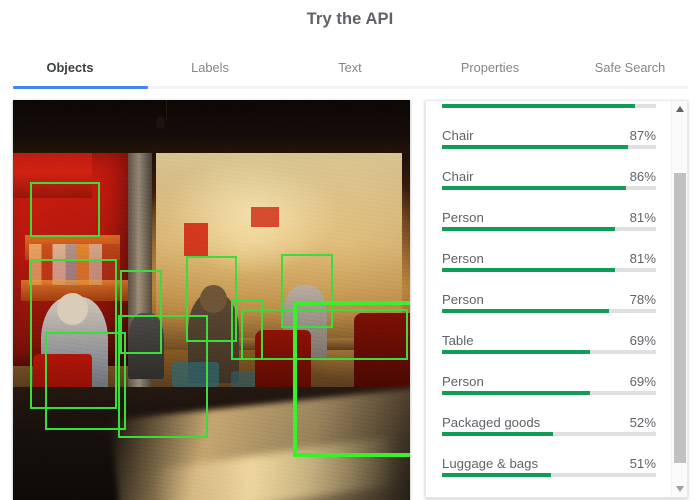 This screenshot has height=500, width=700. What do you see at coordinates (549, 417) in the screenshot?
I see `result-row-header: Packaged goods 52%` at bounding box center [549, 417].